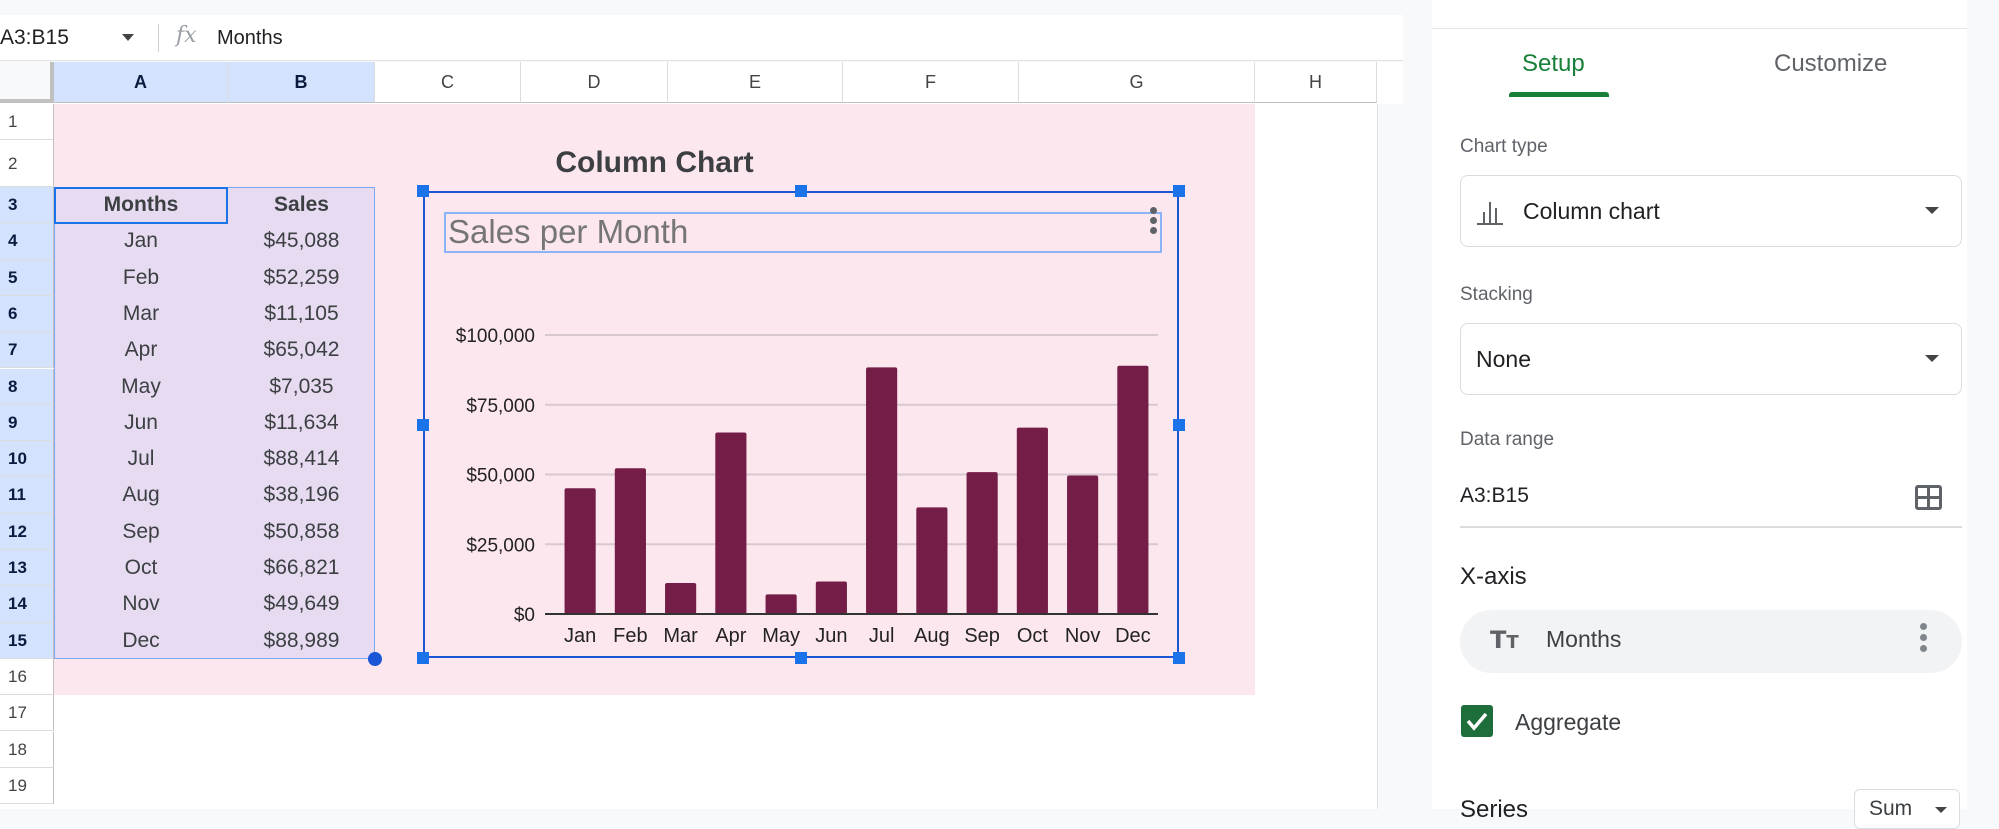  What do you see at coordinates (141, 314) in the screenshot?
I see `month-cell: Mar` at bounding box center [141, 314].